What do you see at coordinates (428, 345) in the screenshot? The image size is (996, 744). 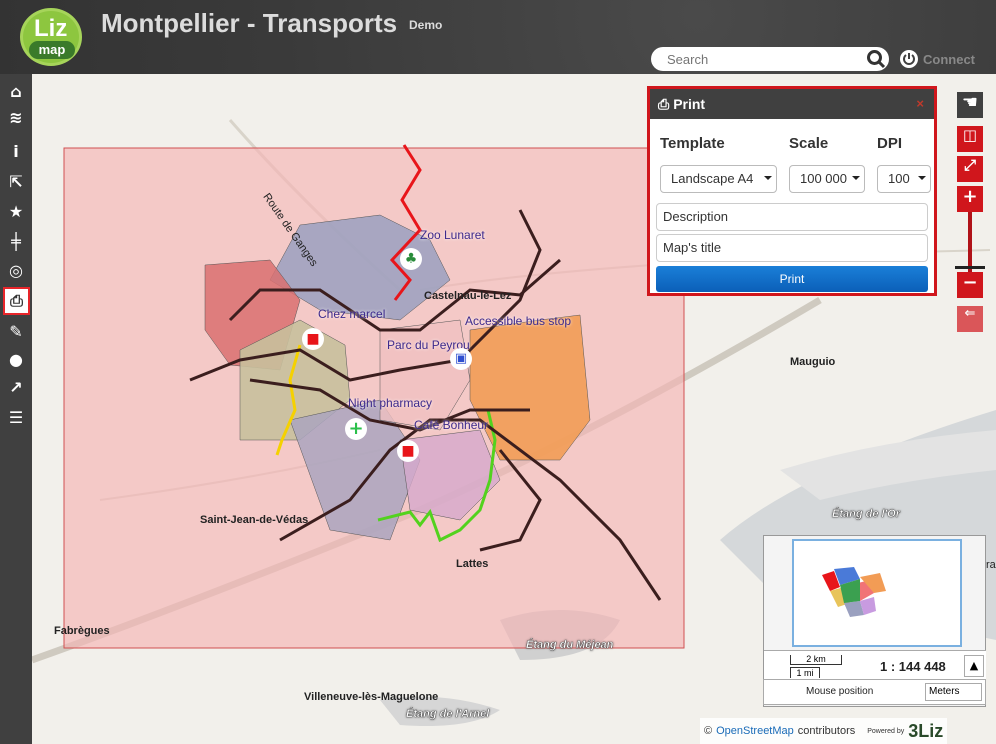 I see `poi-parc-peyrou: Parc du Peyrou` at bounding box center [428, 345].